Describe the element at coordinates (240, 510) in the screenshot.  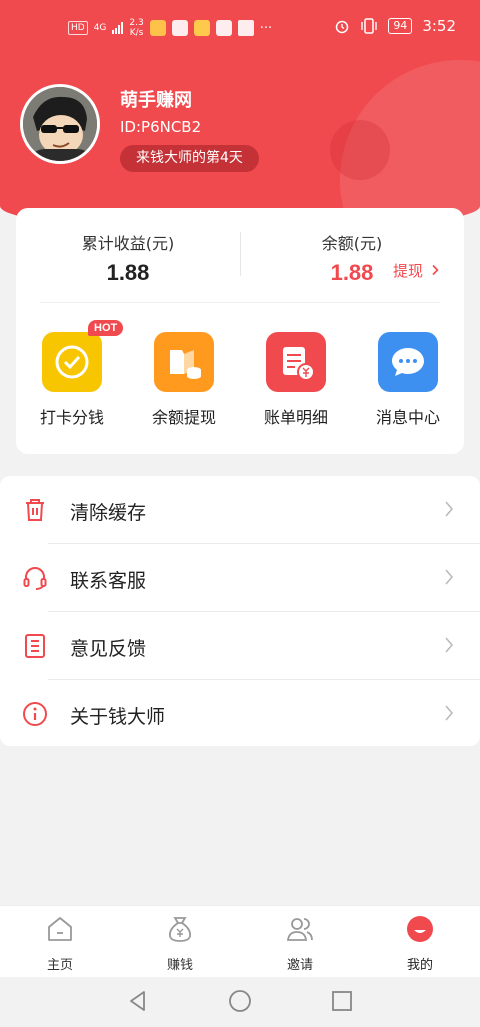
I see `menu-clear-cache: 清除缓存` at that location.